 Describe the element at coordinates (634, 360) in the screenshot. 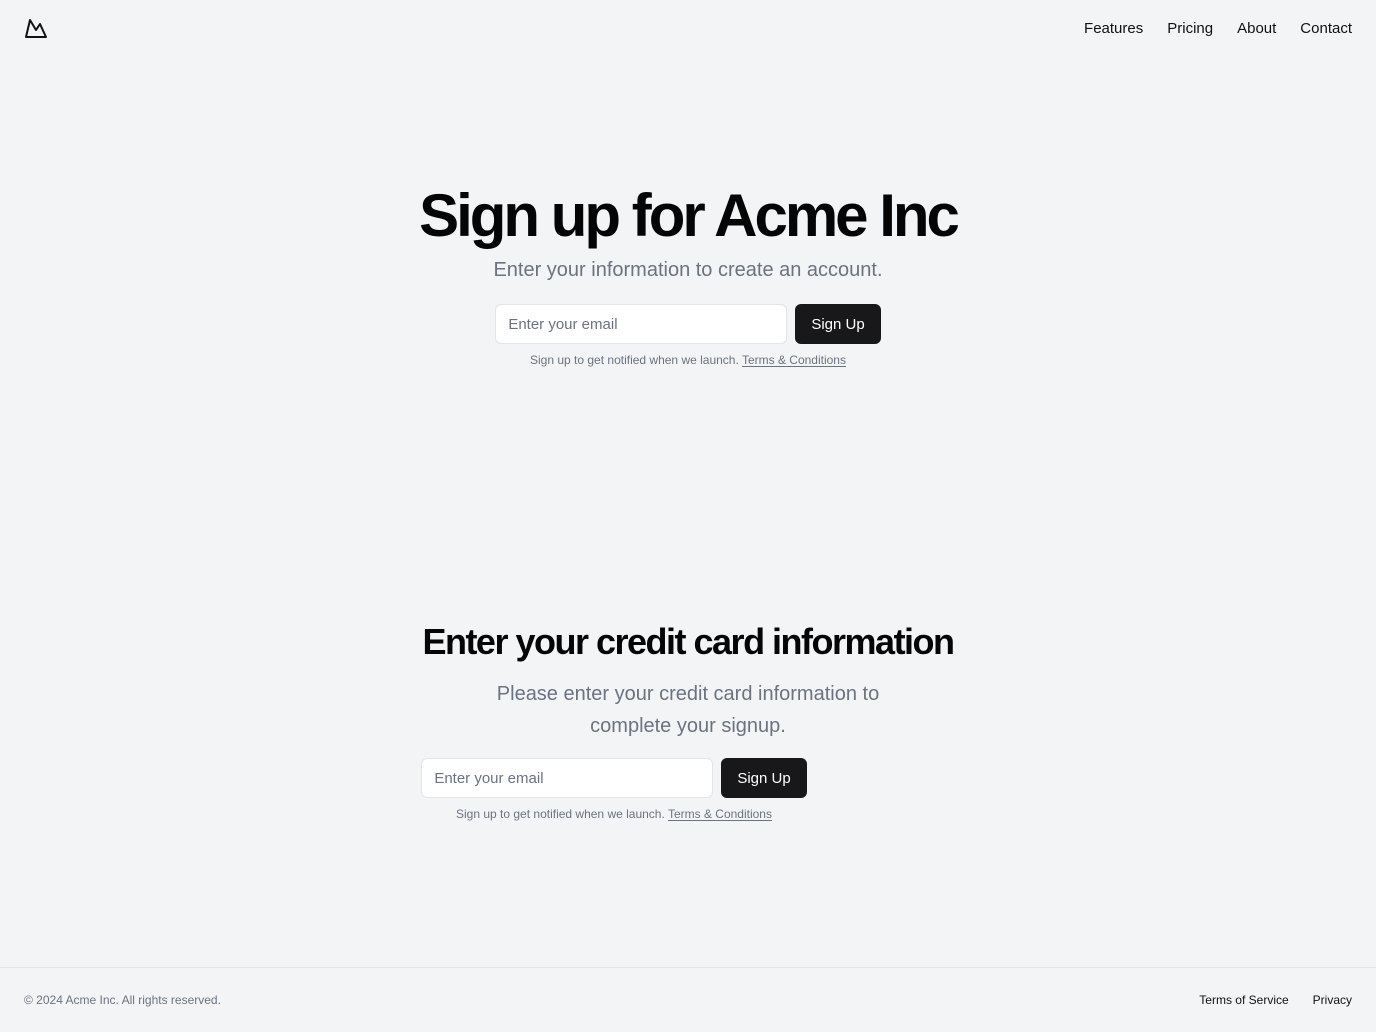

I see `signup-note-text: Sign up to get notified when we launch.` at that location.